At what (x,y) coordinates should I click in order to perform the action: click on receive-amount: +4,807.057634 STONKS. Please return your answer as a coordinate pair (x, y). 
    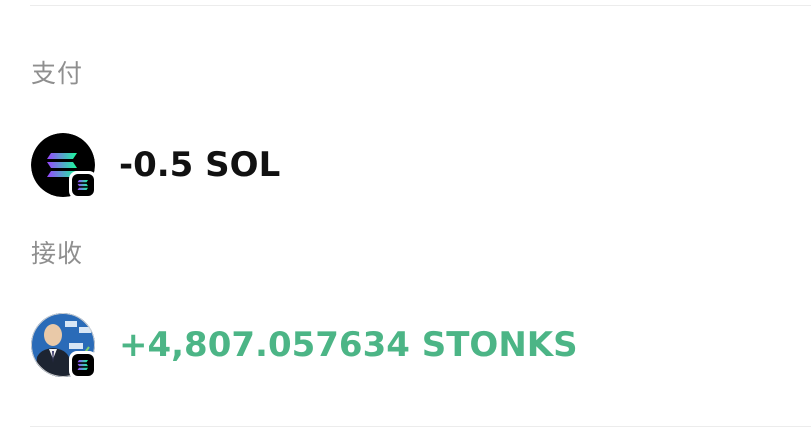
    Looking at the image, I should click on (348, 345).